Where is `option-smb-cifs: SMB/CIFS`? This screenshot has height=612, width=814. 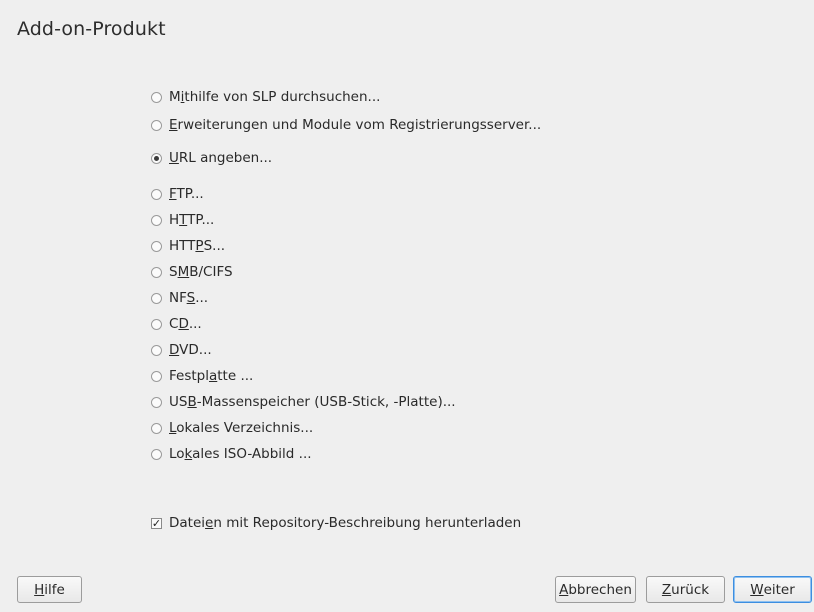 option-smb-cifs: SMB/CIFS is located at coordinates (192, 272).